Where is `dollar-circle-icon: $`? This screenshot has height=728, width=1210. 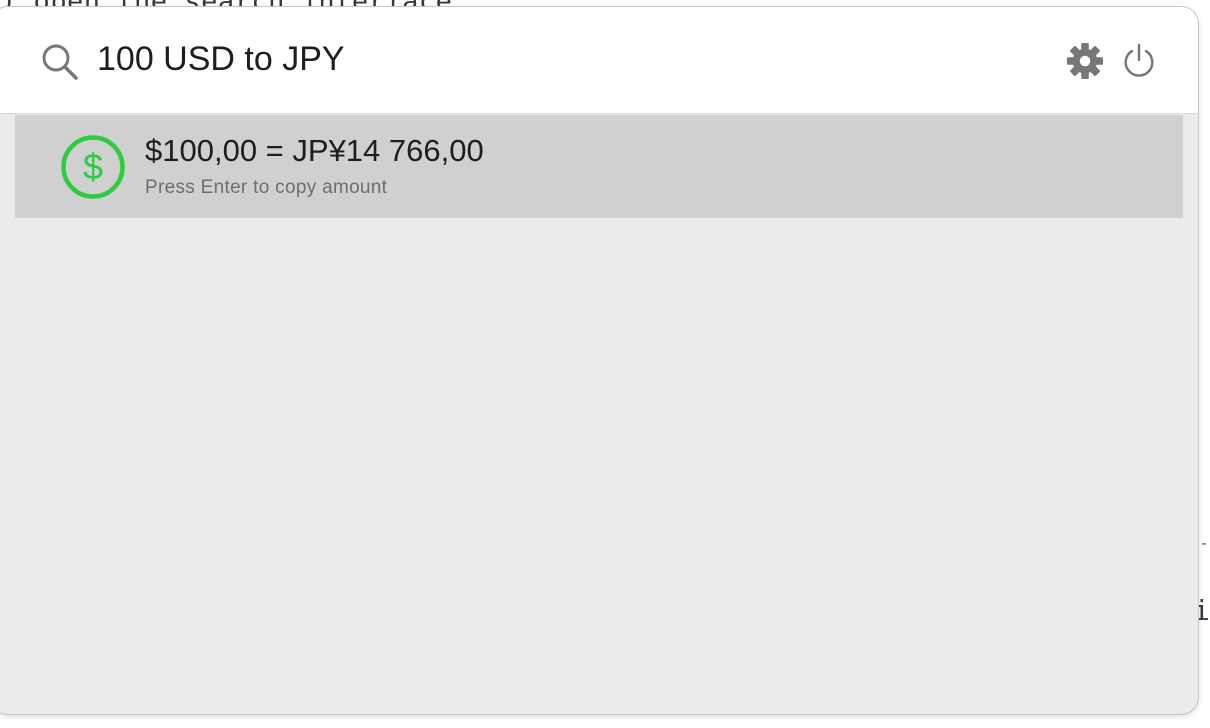 dollar-circle-icon: $ is located at coordinates (93, 167).